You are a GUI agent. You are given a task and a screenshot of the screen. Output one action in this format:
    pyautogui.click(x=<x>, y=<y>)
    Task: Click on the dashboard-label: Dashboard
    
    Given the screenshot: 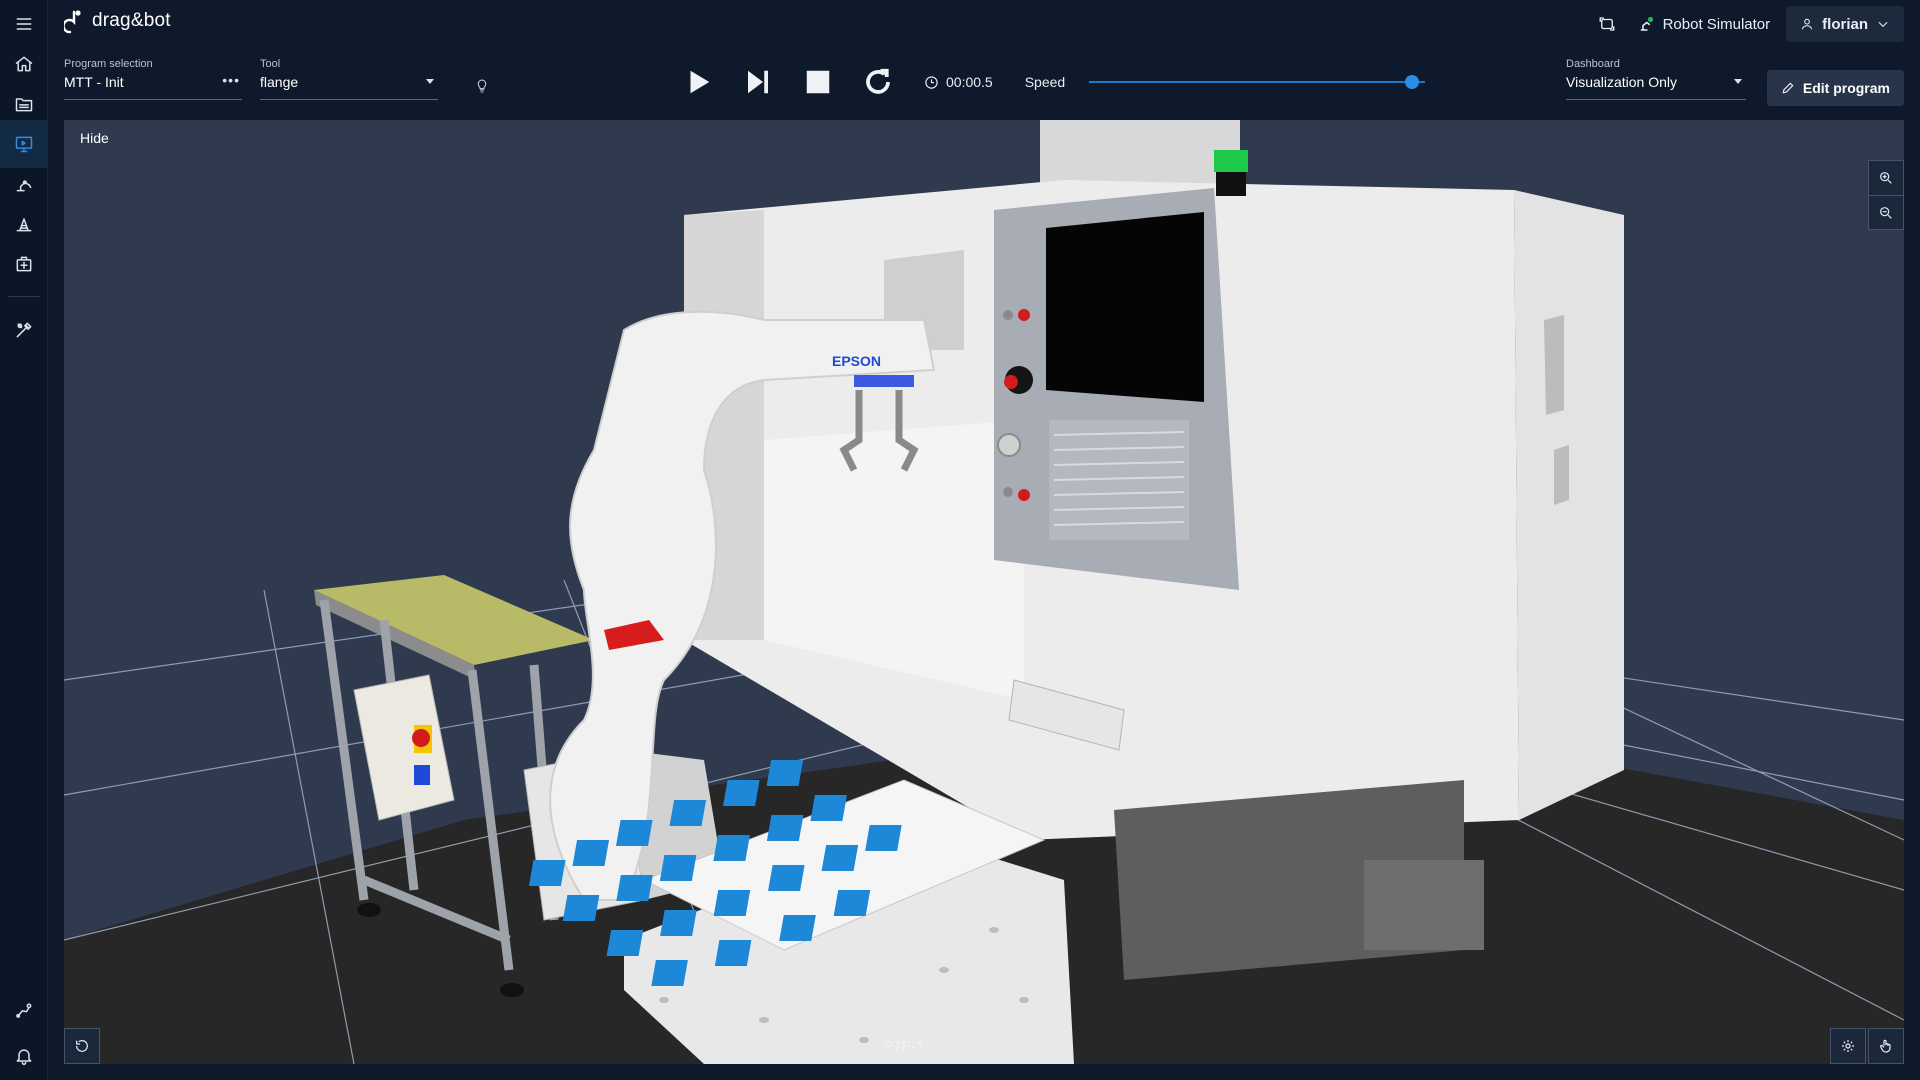 What is the action you would take?
    pyautogui.click(x=1593, y=64)
    